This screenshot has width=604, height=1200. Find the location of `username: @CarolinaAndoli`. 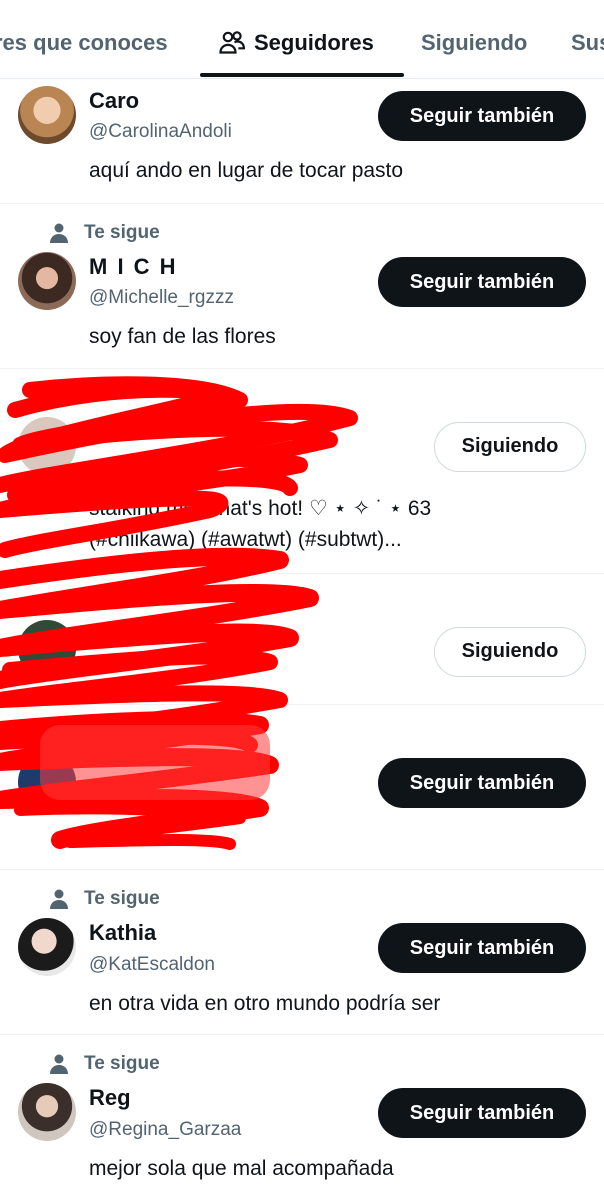

username: @CarolinaAndoli is located at coordinates (160, 132).